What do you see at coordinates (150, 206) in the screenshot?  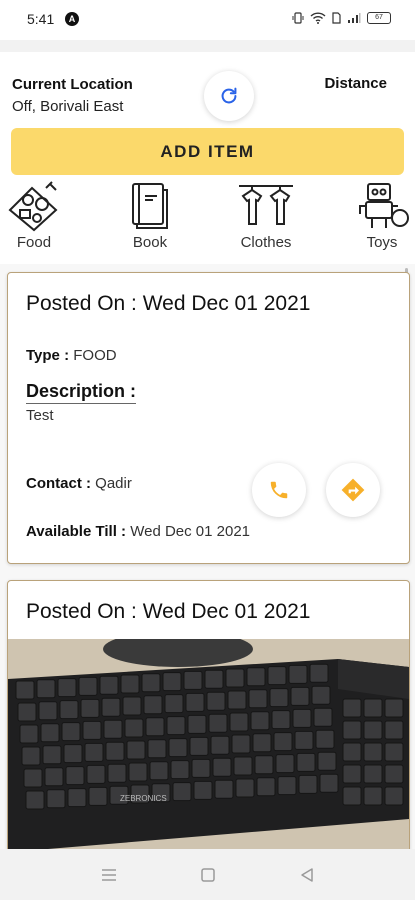 I see `book-icon` at bounding box center [150, 206].